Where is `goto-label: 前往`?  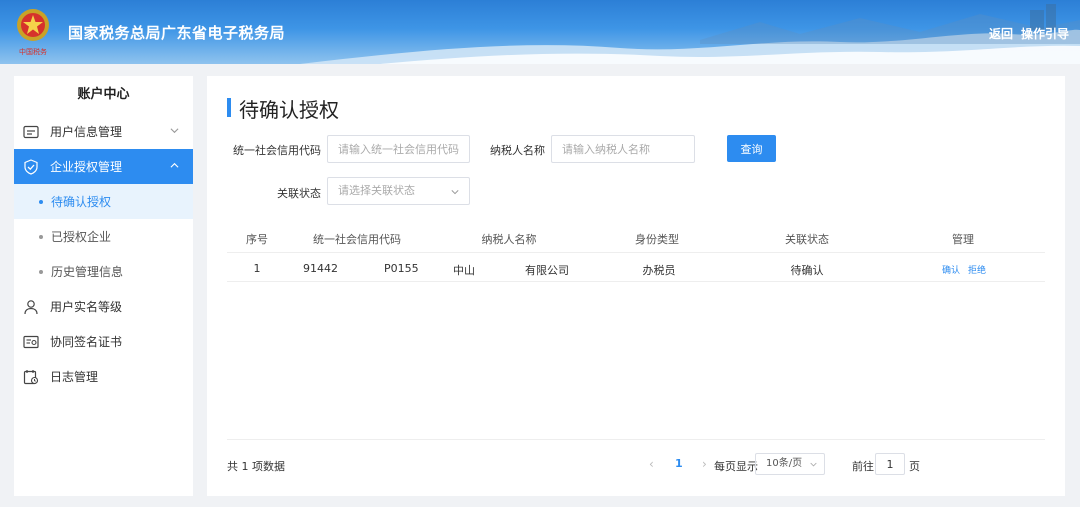 goto-label: 前往 is located at coordinates (863, 466).